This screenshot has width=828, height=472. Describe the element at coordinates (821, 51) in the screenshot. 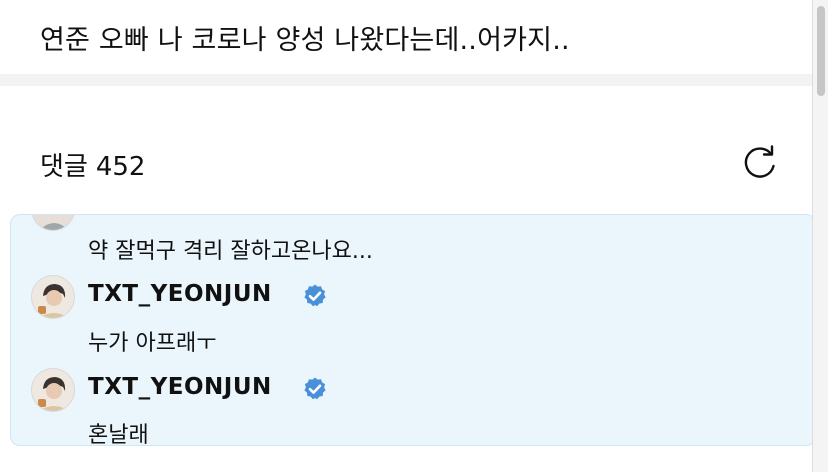

I see `scrollbar-thumb` at that location.